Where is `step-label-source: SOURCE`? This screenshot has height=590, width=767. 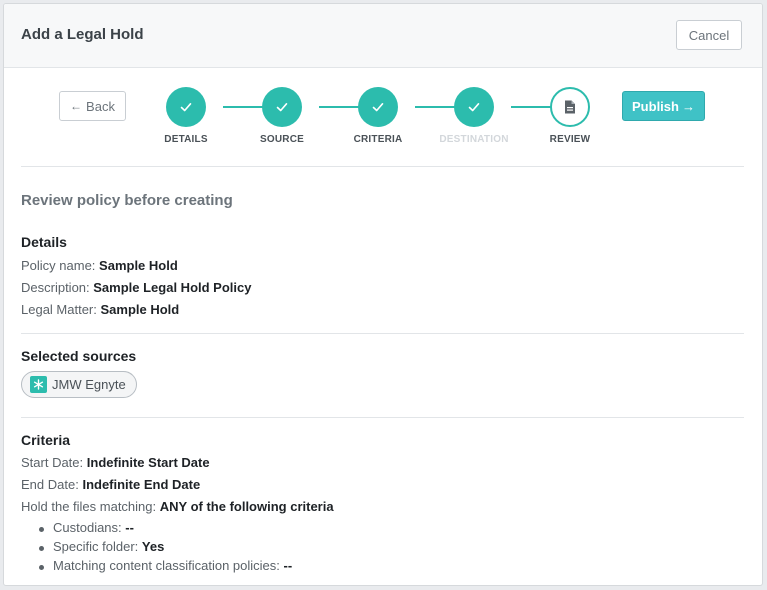
step-label-source: SOURCE is located at coordinates (282, 139).